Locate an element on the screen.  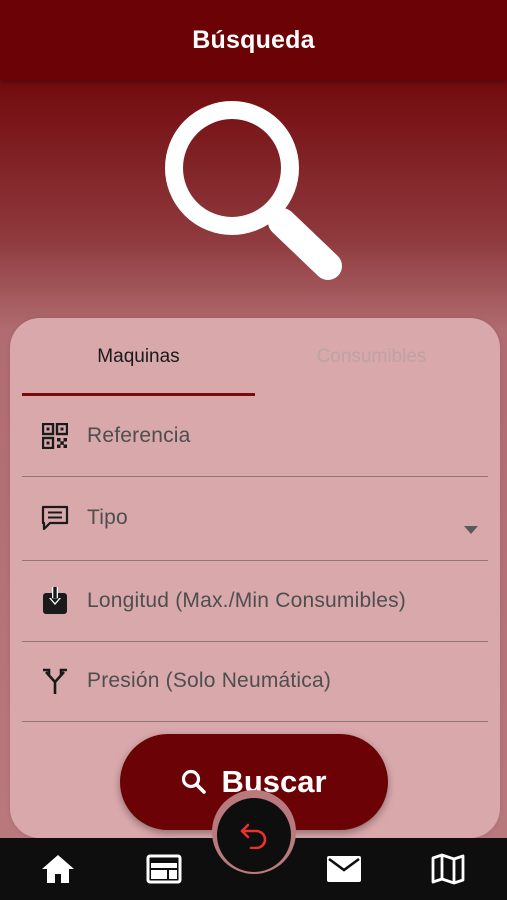
tab-bar: Maquinas Consumibles is located at coordinates (255, 357).